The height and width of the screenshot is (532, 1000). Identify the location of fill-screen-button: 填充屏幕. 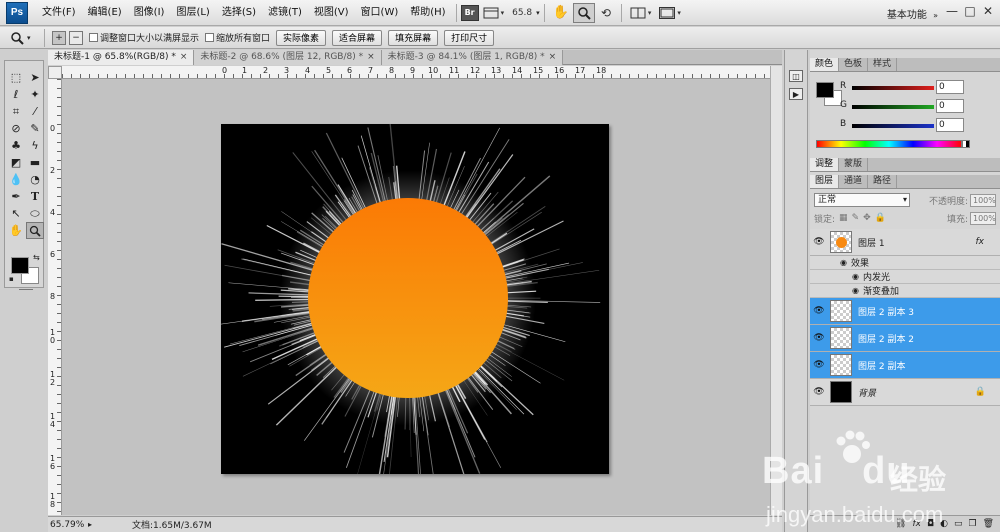
(413, 37).